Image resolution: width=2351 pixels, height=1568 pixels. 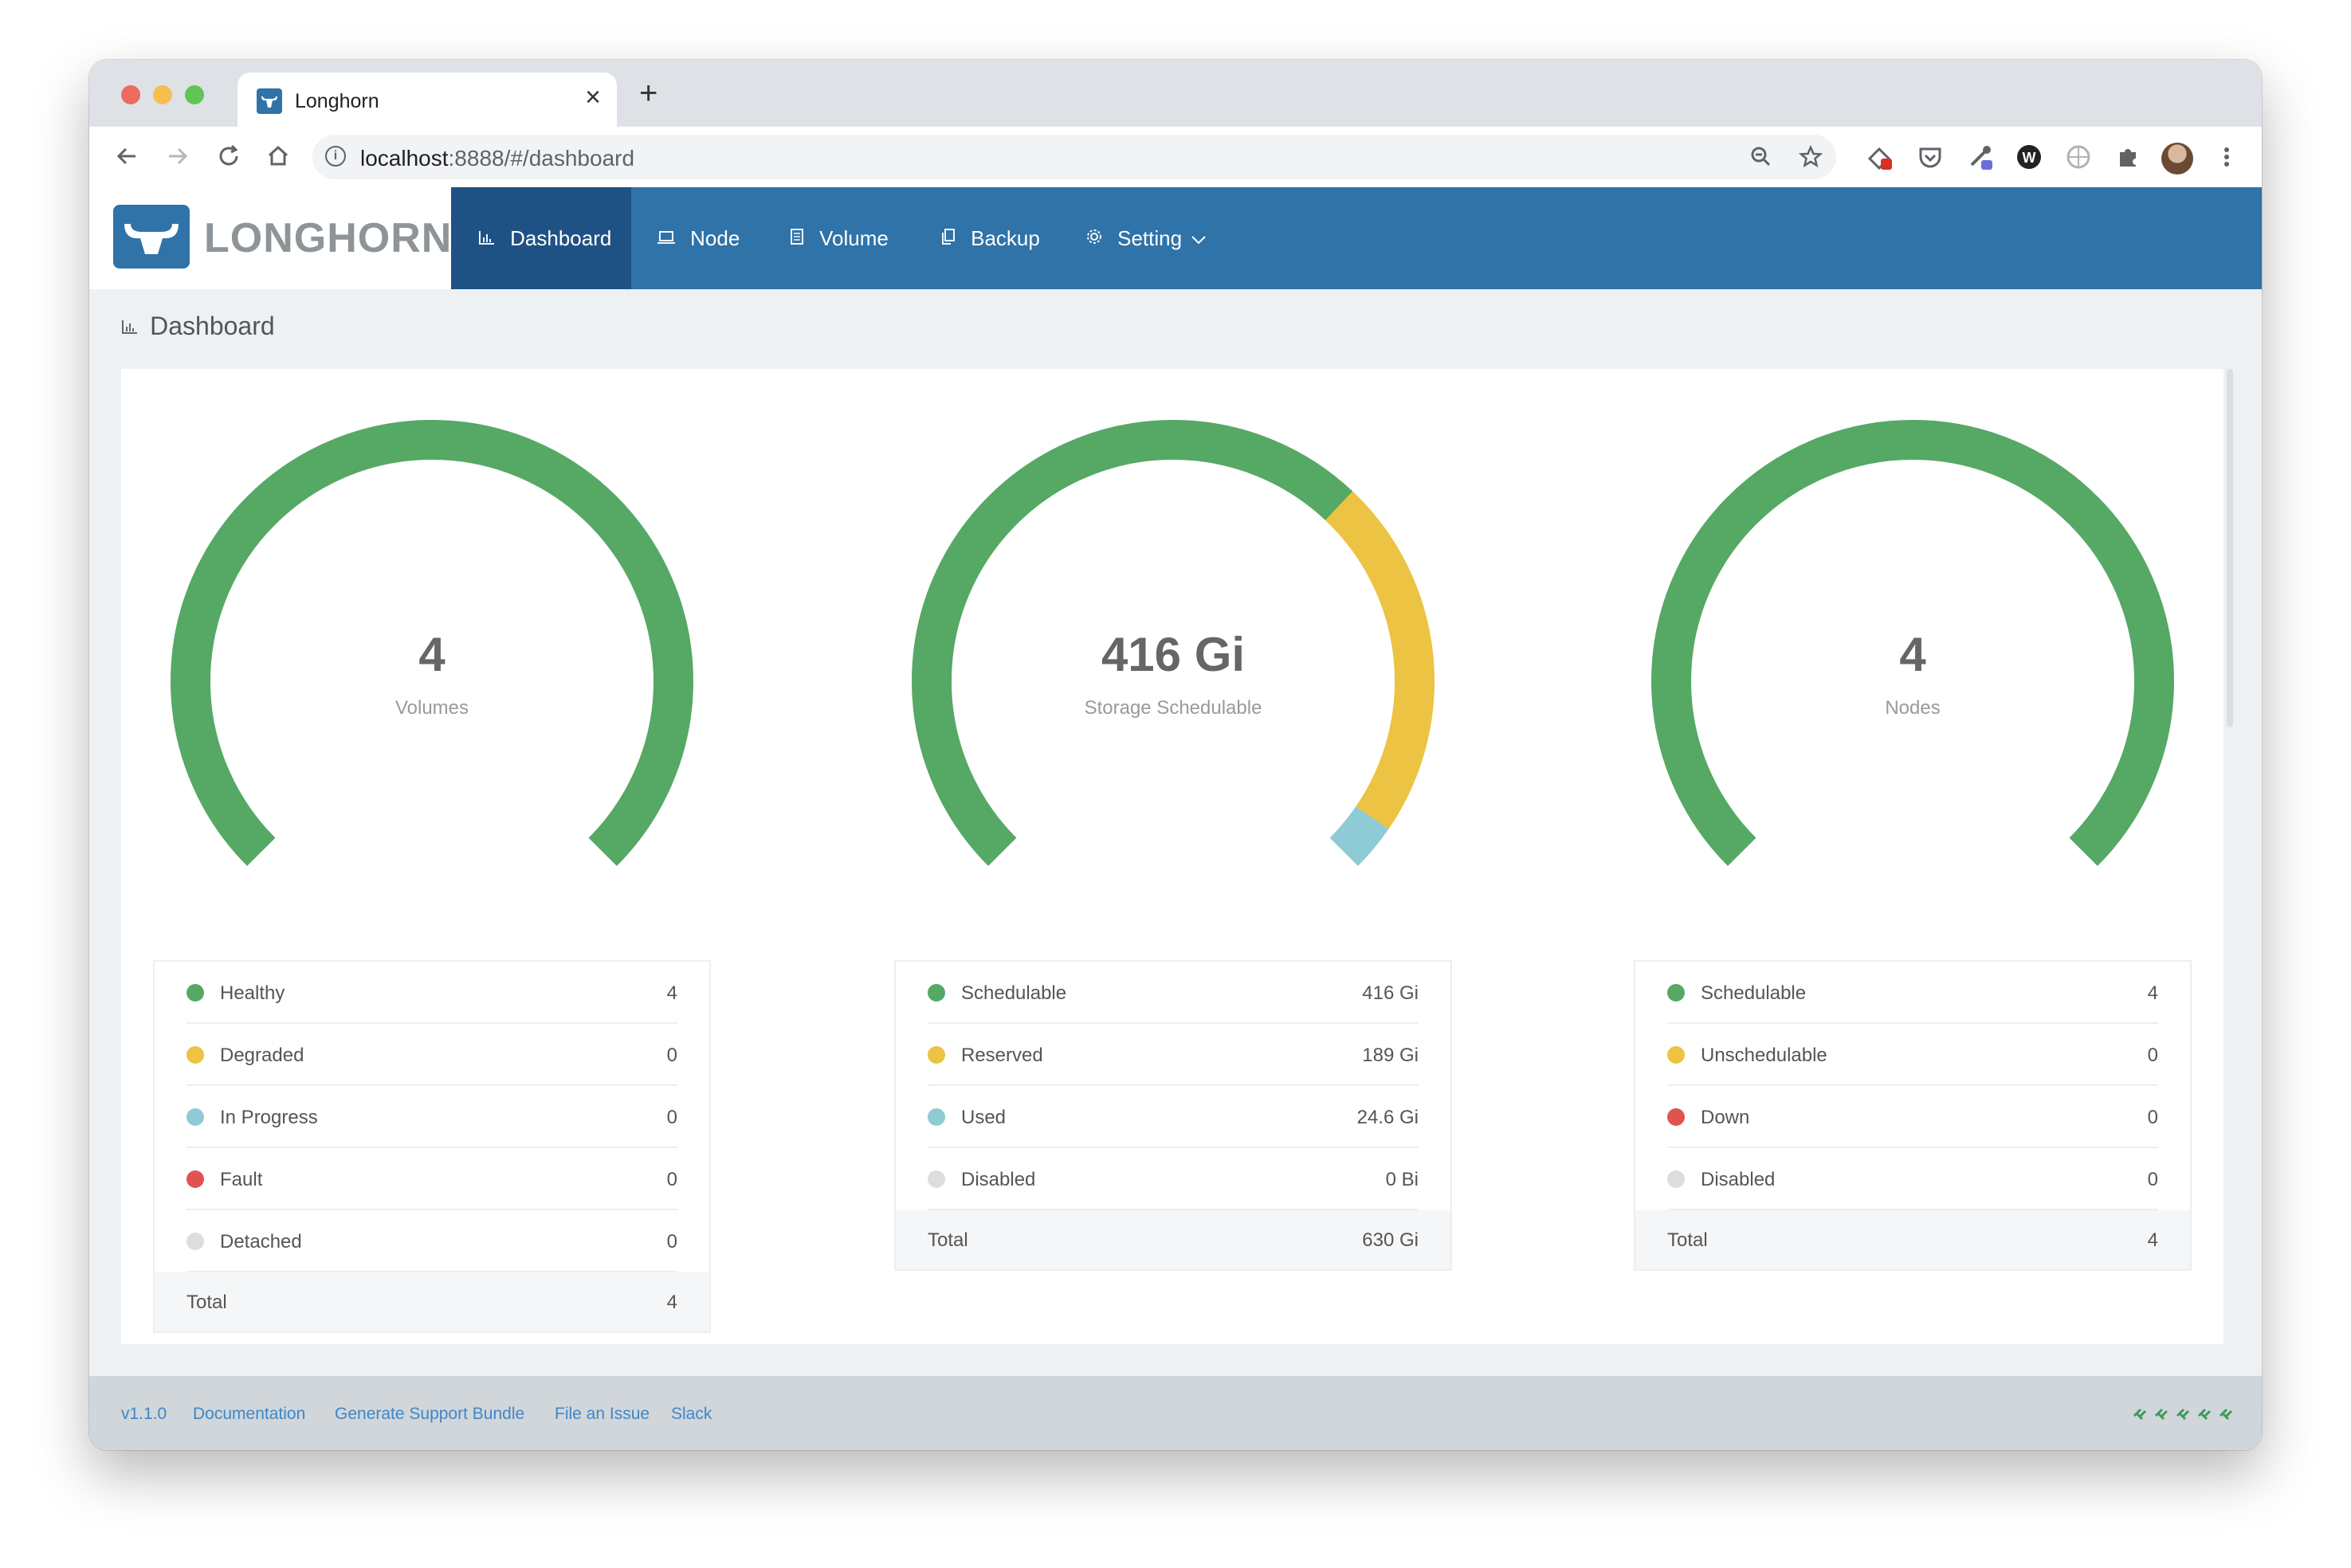 I want to click on globe-extension-icon, so click(x=2078, y=157).